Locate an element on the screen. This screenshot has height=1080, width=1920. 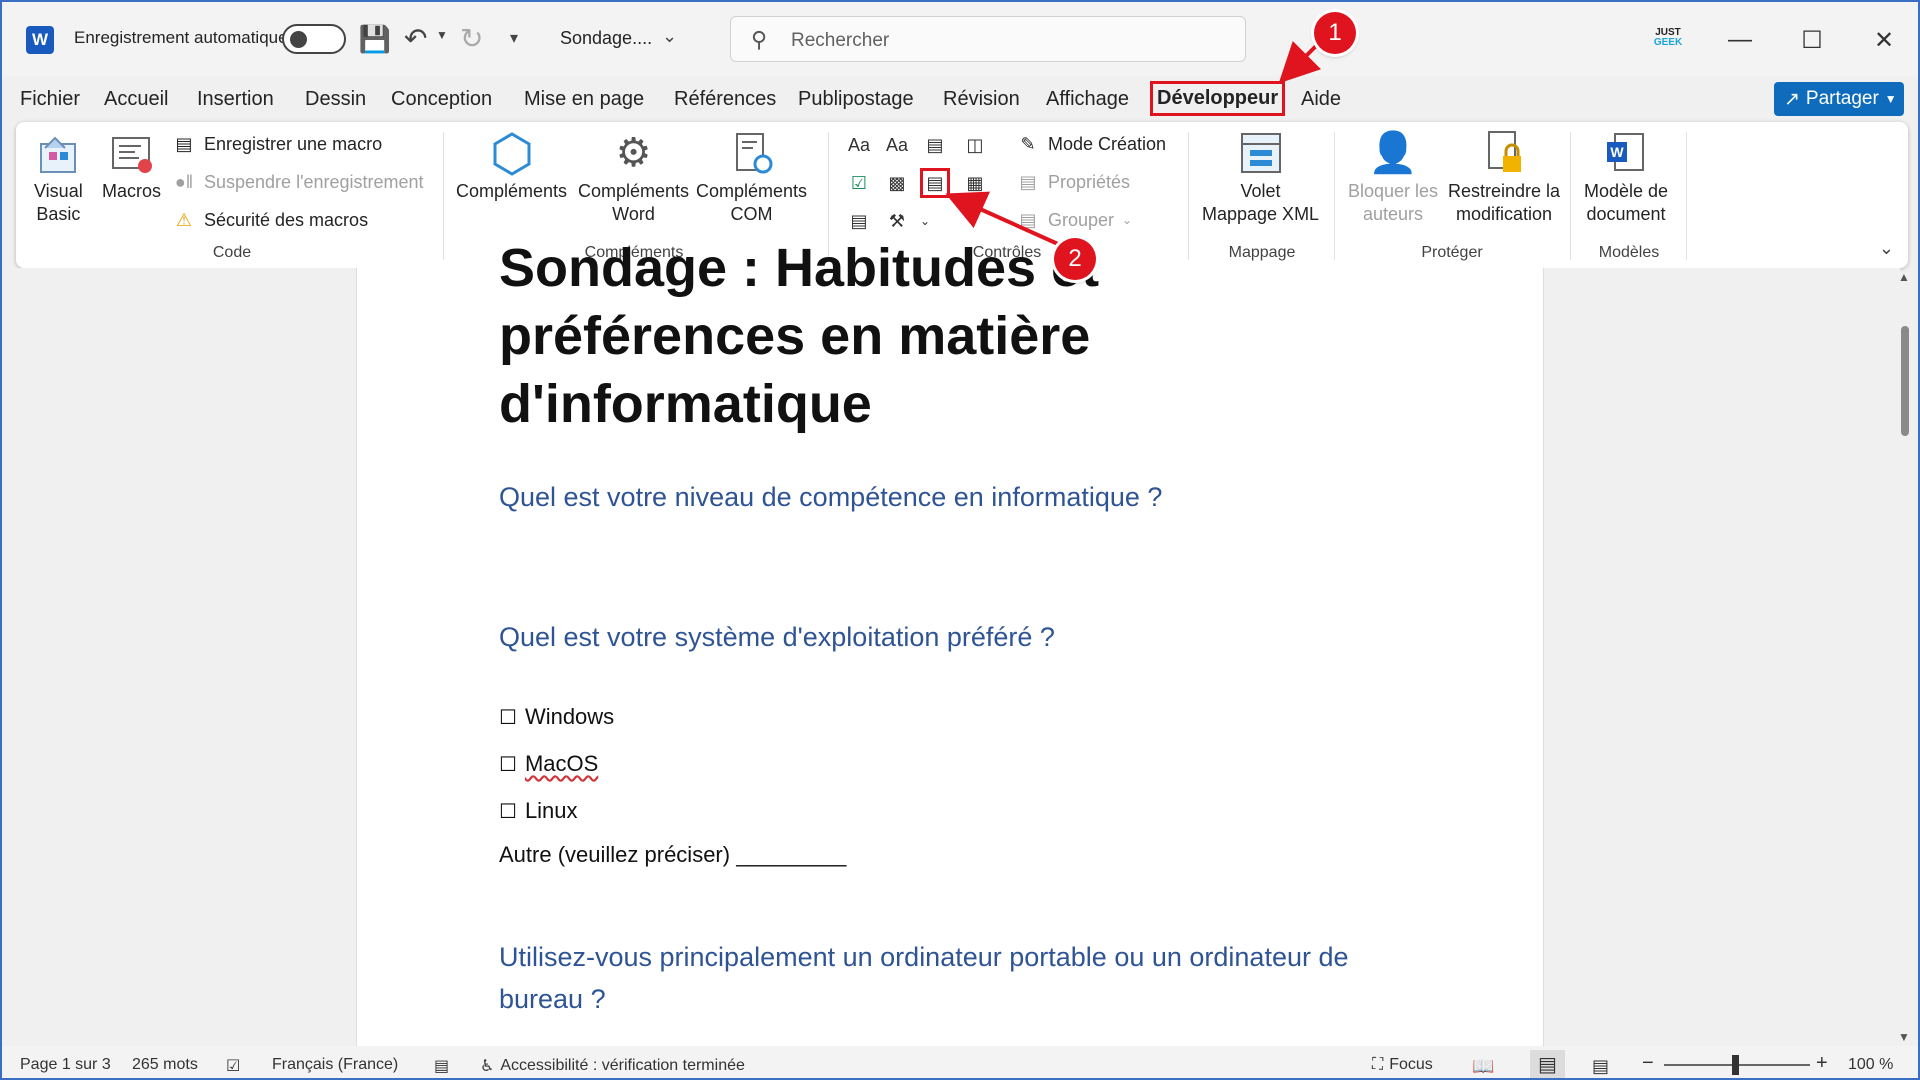
tab-publipostage: Publipostage is located at coordinates (856, 99).